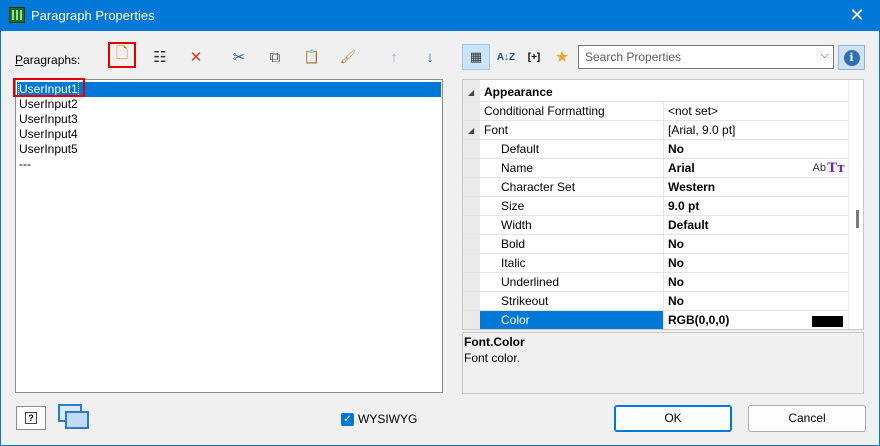 This screenshot has height=446, width=880. Describe the element at coordinates (347, 419) in the screenshot. I see `checkbox-checked-icon: ✓` at that location.